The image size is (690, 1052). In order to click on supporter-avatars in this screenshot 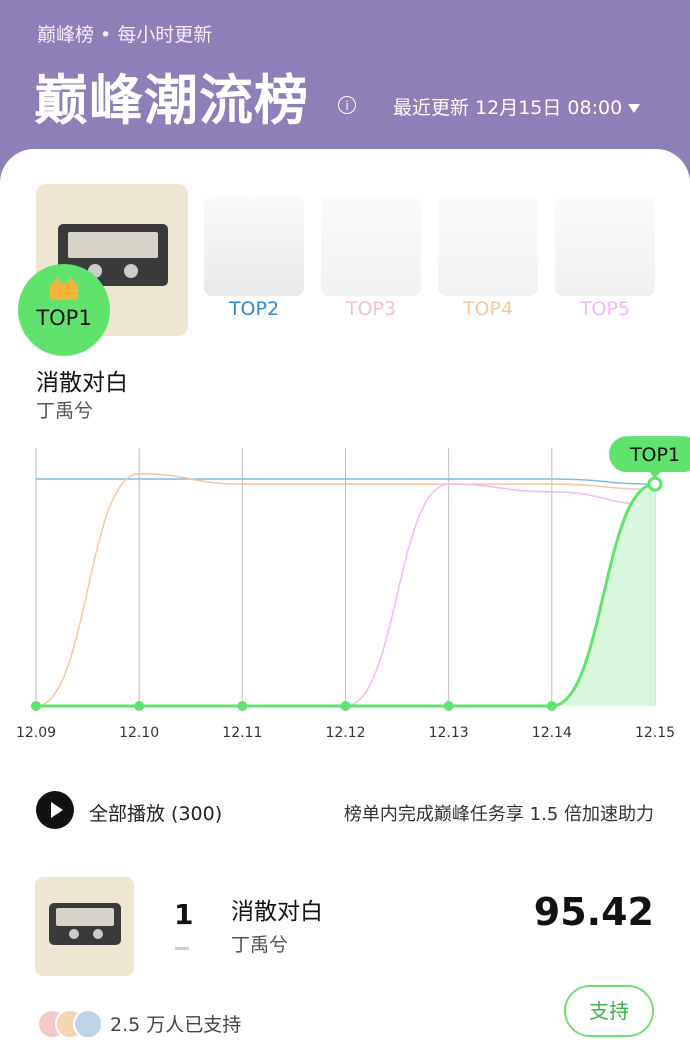, I will do `click(70, 1024)`.